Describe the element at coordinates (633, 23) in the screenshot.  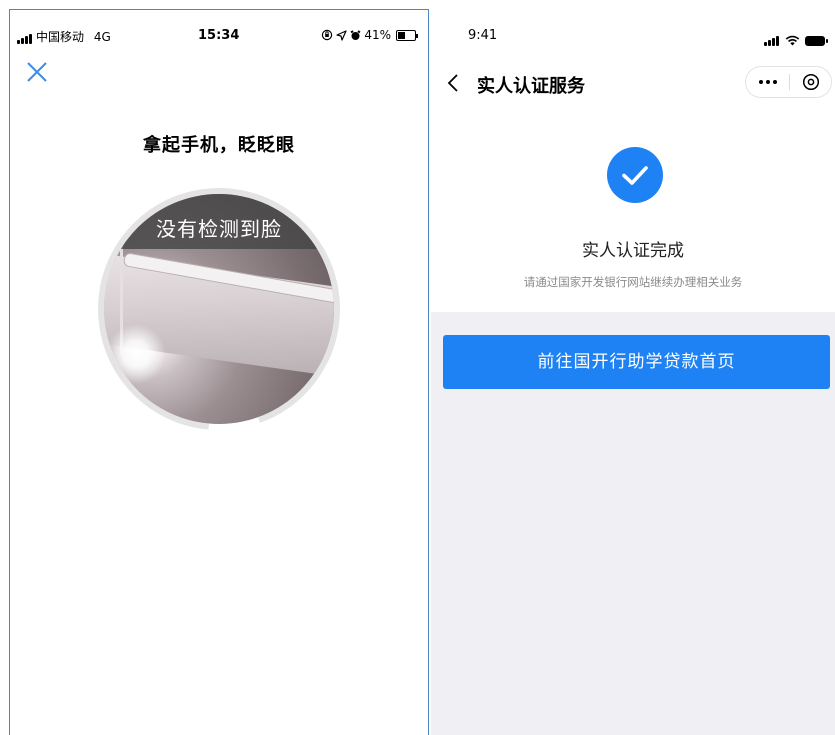
I see `status-bar: 9:41` at that location.